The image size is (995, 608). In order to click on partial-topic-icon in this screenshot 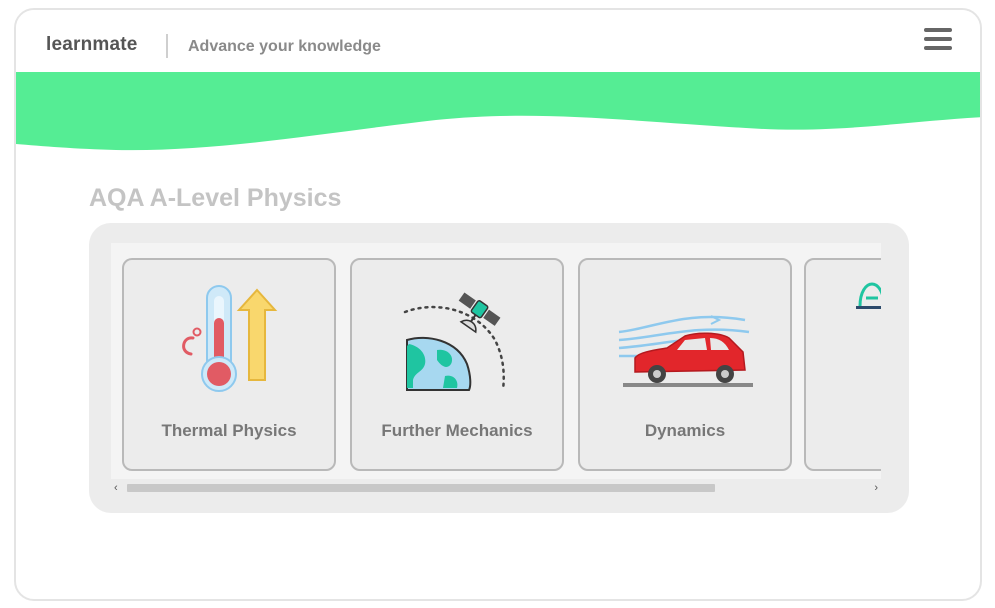, I will do `click(868, 295)`.